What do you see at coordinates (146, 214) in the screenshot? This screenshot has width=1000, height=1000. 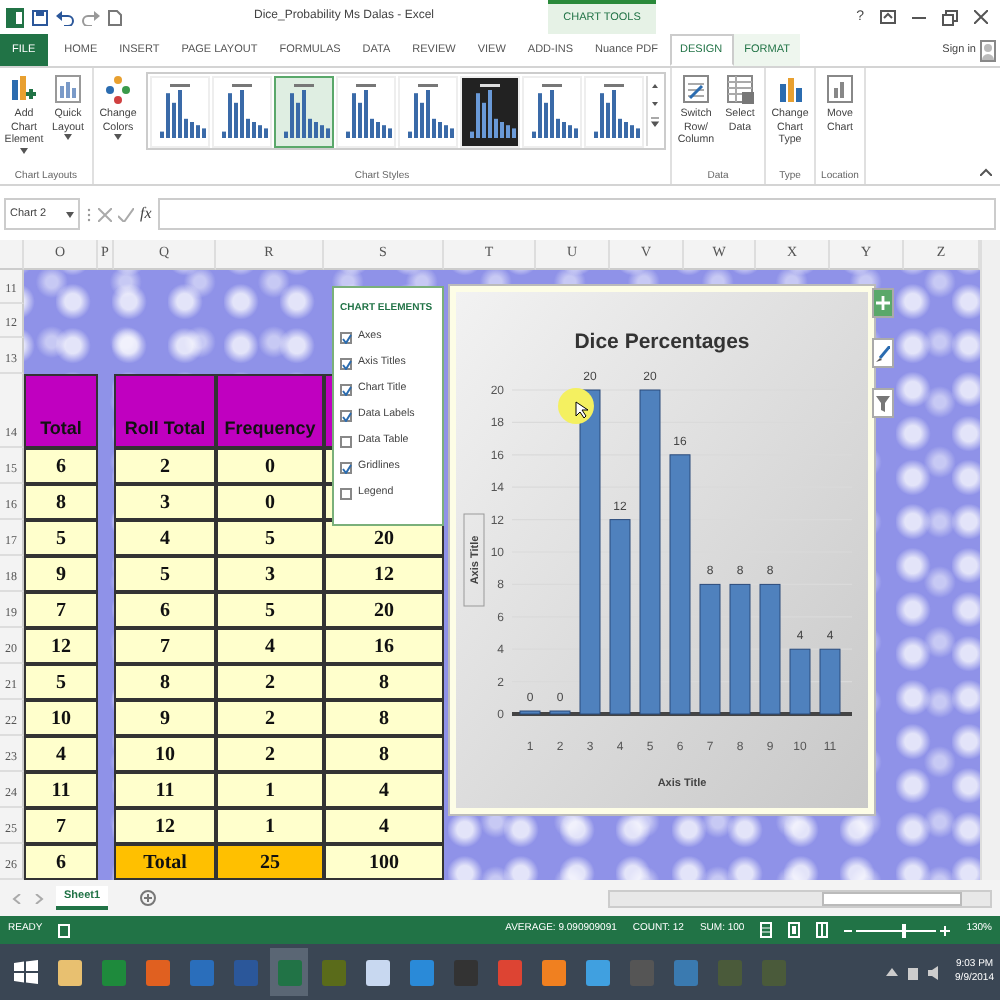 I see `insert-function-button: fx` at bounding box center [146, 214].